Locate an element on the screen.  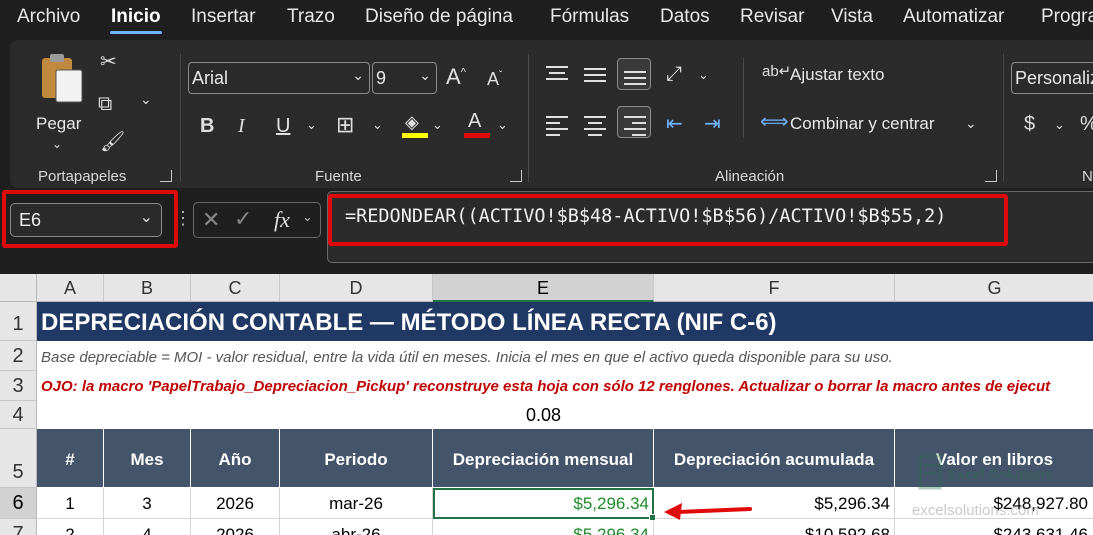
format-painter-icon: 🖌 is located at coordinates (112, 142).